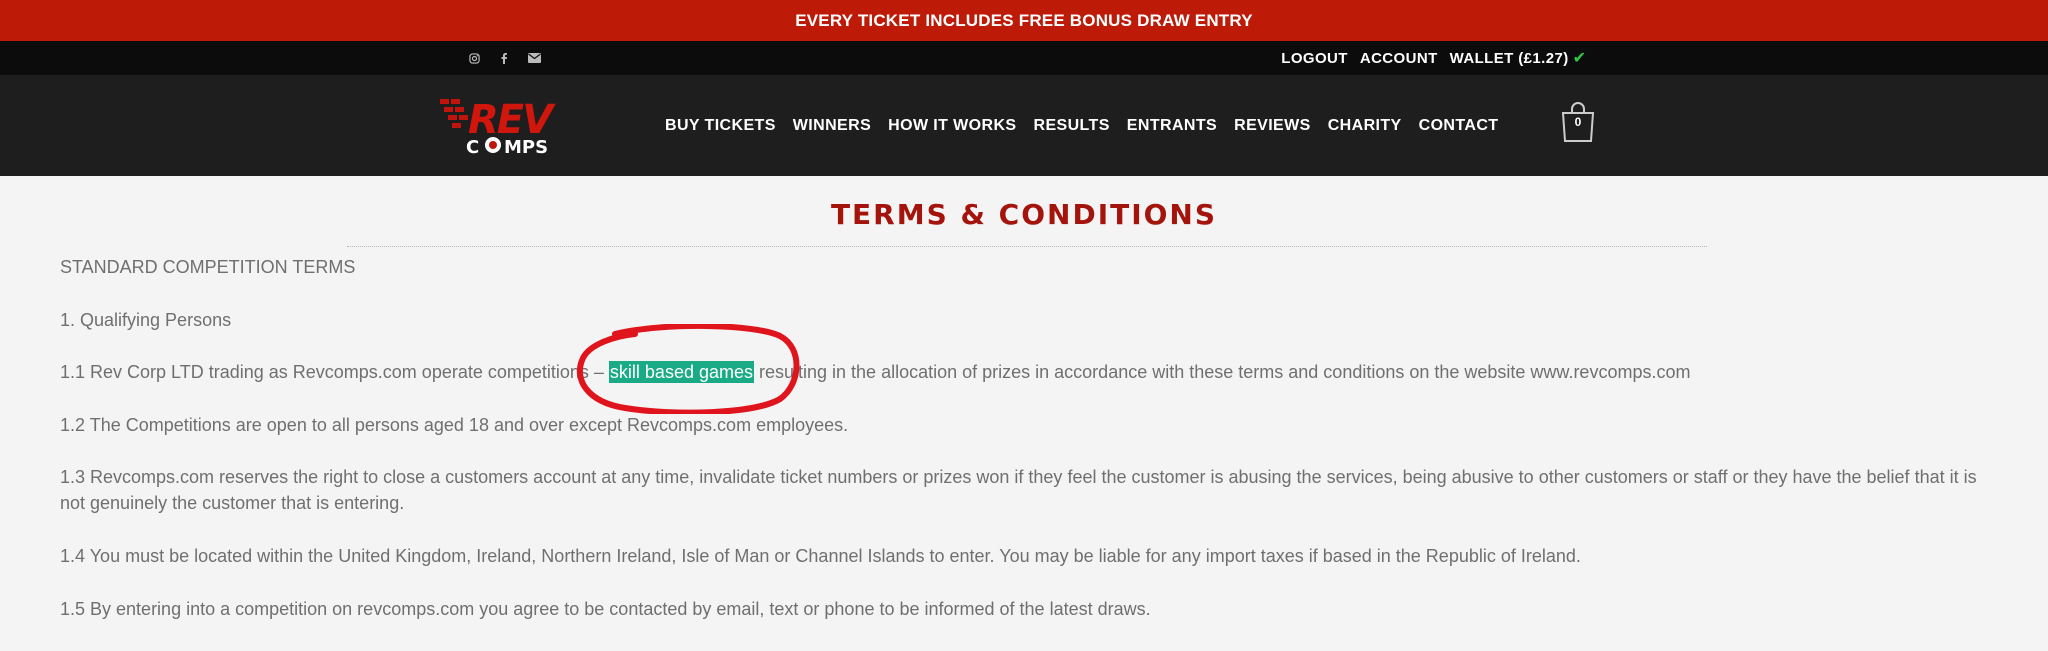 Image resolution: width=2048 pixels, height=651 pixels. Describe the element at coordinates (472, 146) in the screenshot. I see `svg-text: C` at that location.